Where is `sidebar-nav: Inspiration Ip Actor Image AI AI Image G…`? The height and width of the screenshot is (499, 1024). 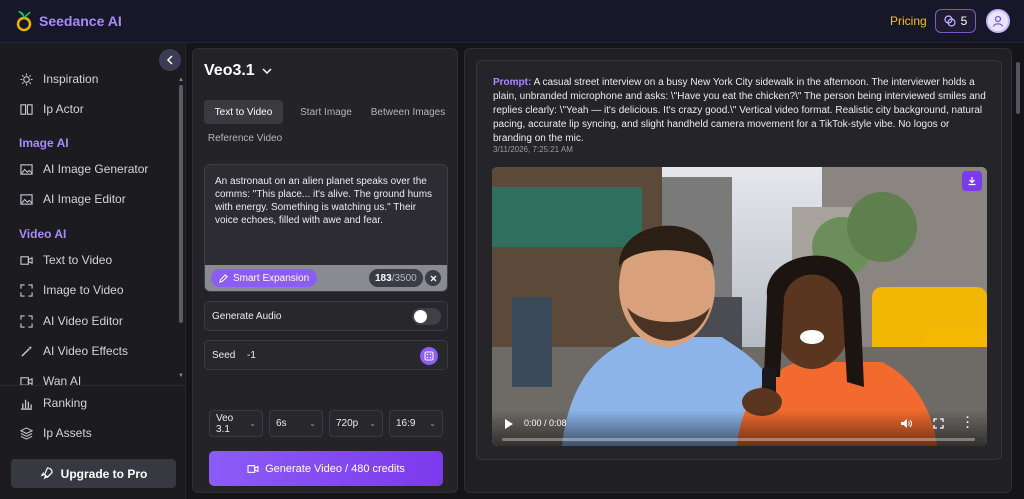 sidebar-nav: Inspiration Ip Actor Image AI AI Image G… is located at coordinates (93, 225).